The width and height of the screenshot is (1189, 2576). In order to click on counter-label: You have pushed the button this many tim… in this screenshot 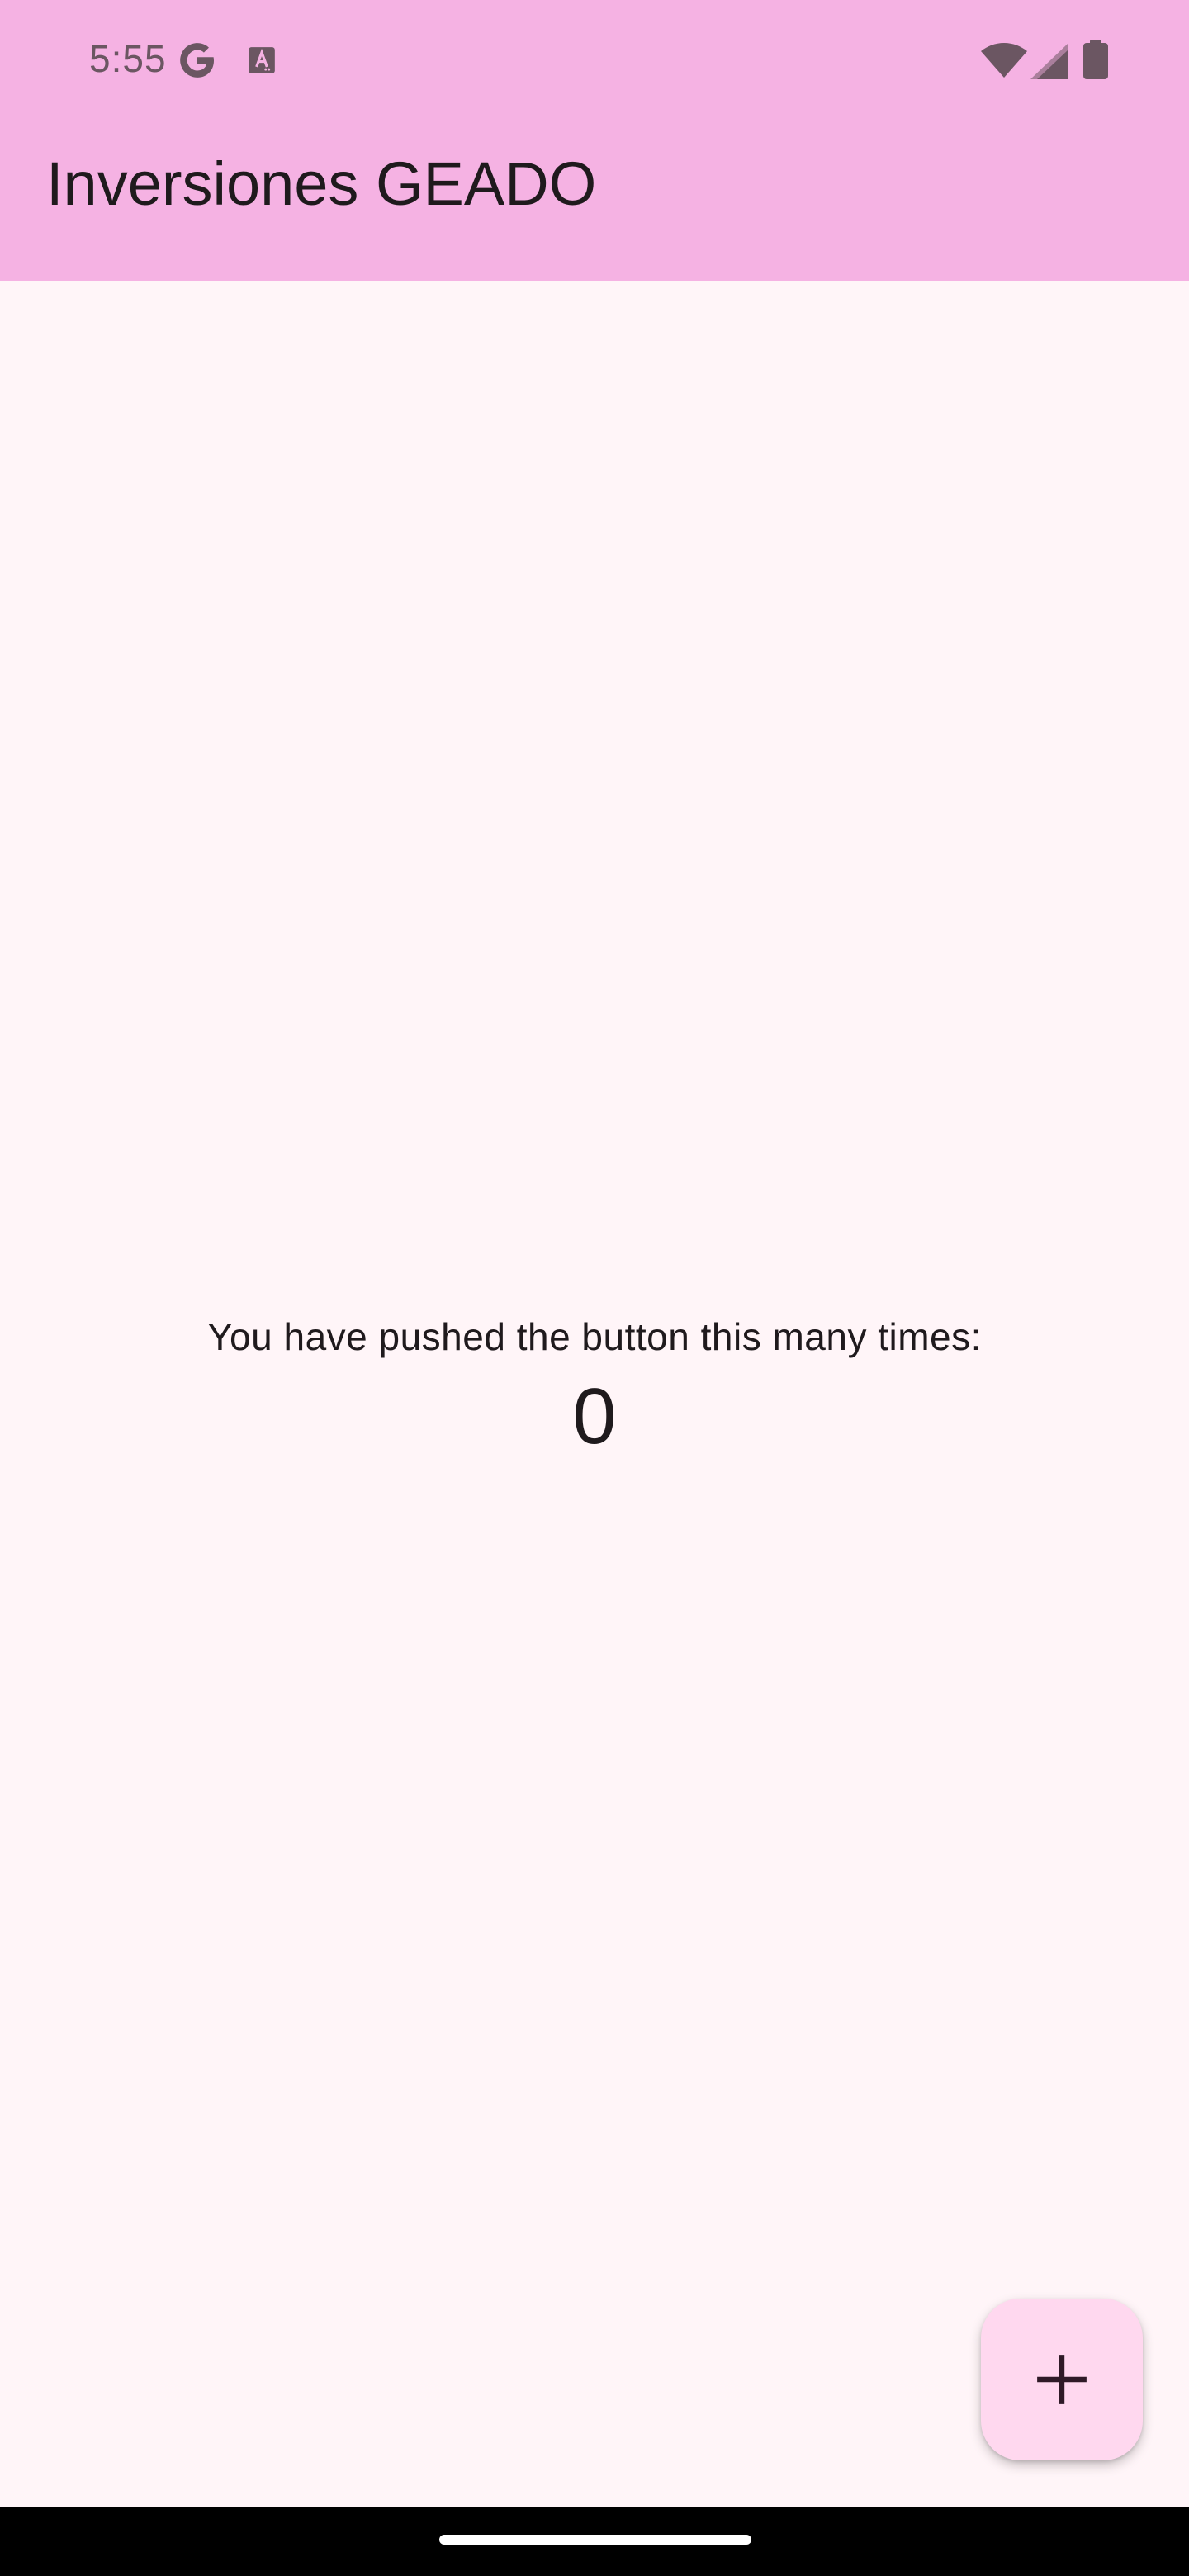, I will do `click(594, 1336)`.